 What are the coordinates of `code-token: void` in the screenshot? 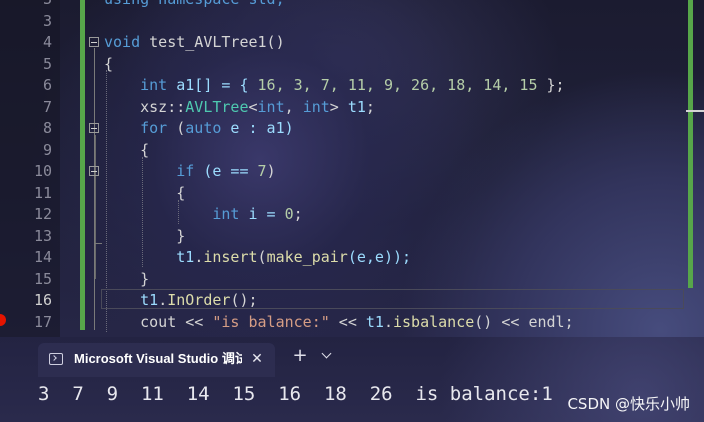 It's located at (122, 42).